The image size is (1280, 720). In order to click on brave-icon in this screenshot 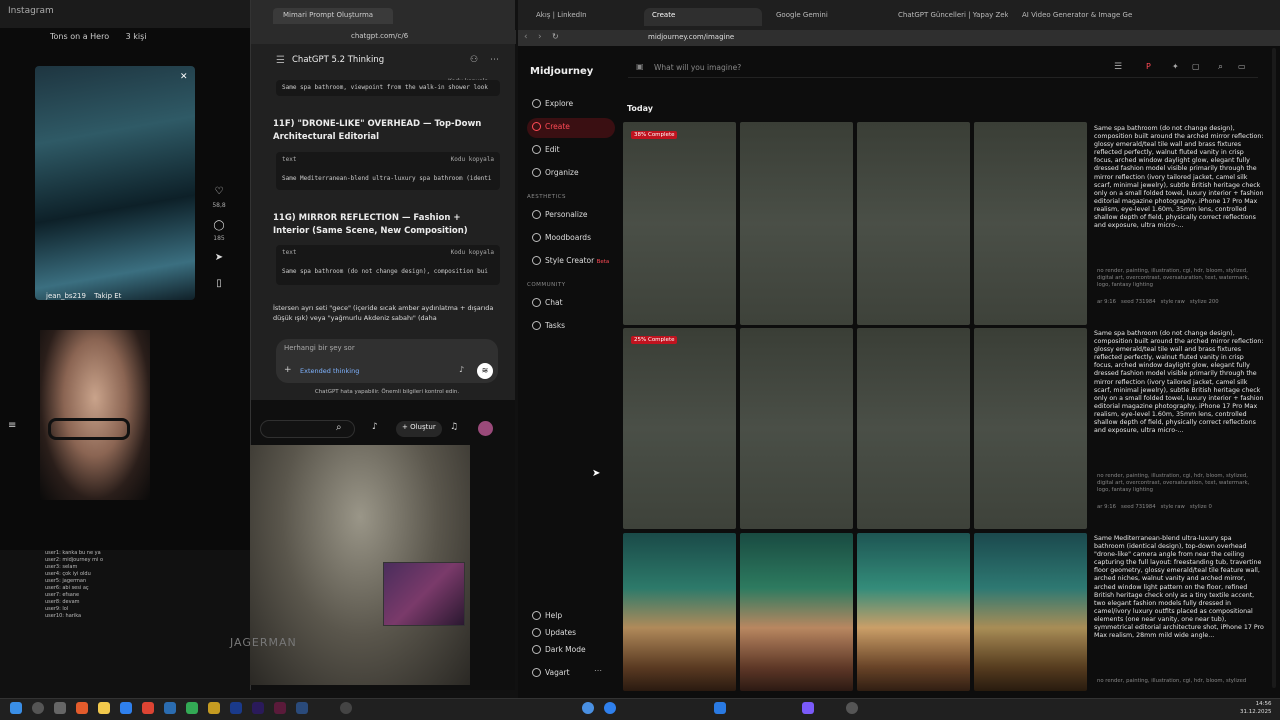, I will do `click(82, 708)`.